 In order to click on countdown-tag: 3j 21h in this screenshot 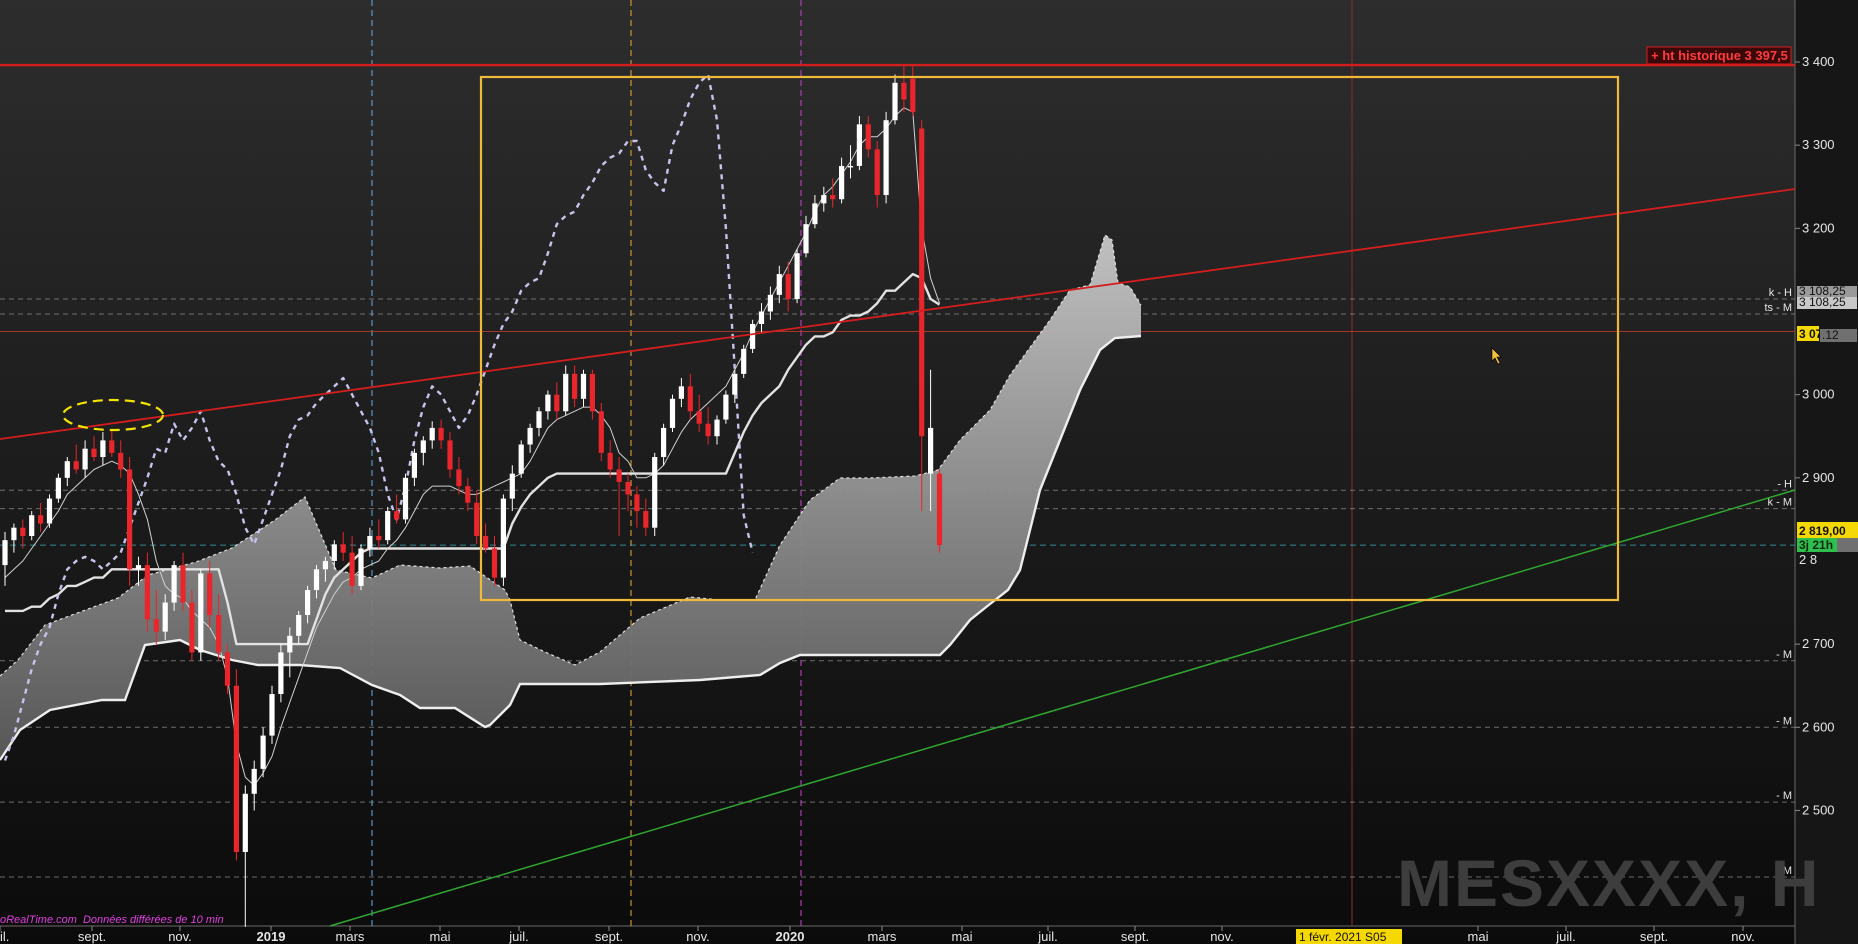, I will do `click(1817, 545)`.